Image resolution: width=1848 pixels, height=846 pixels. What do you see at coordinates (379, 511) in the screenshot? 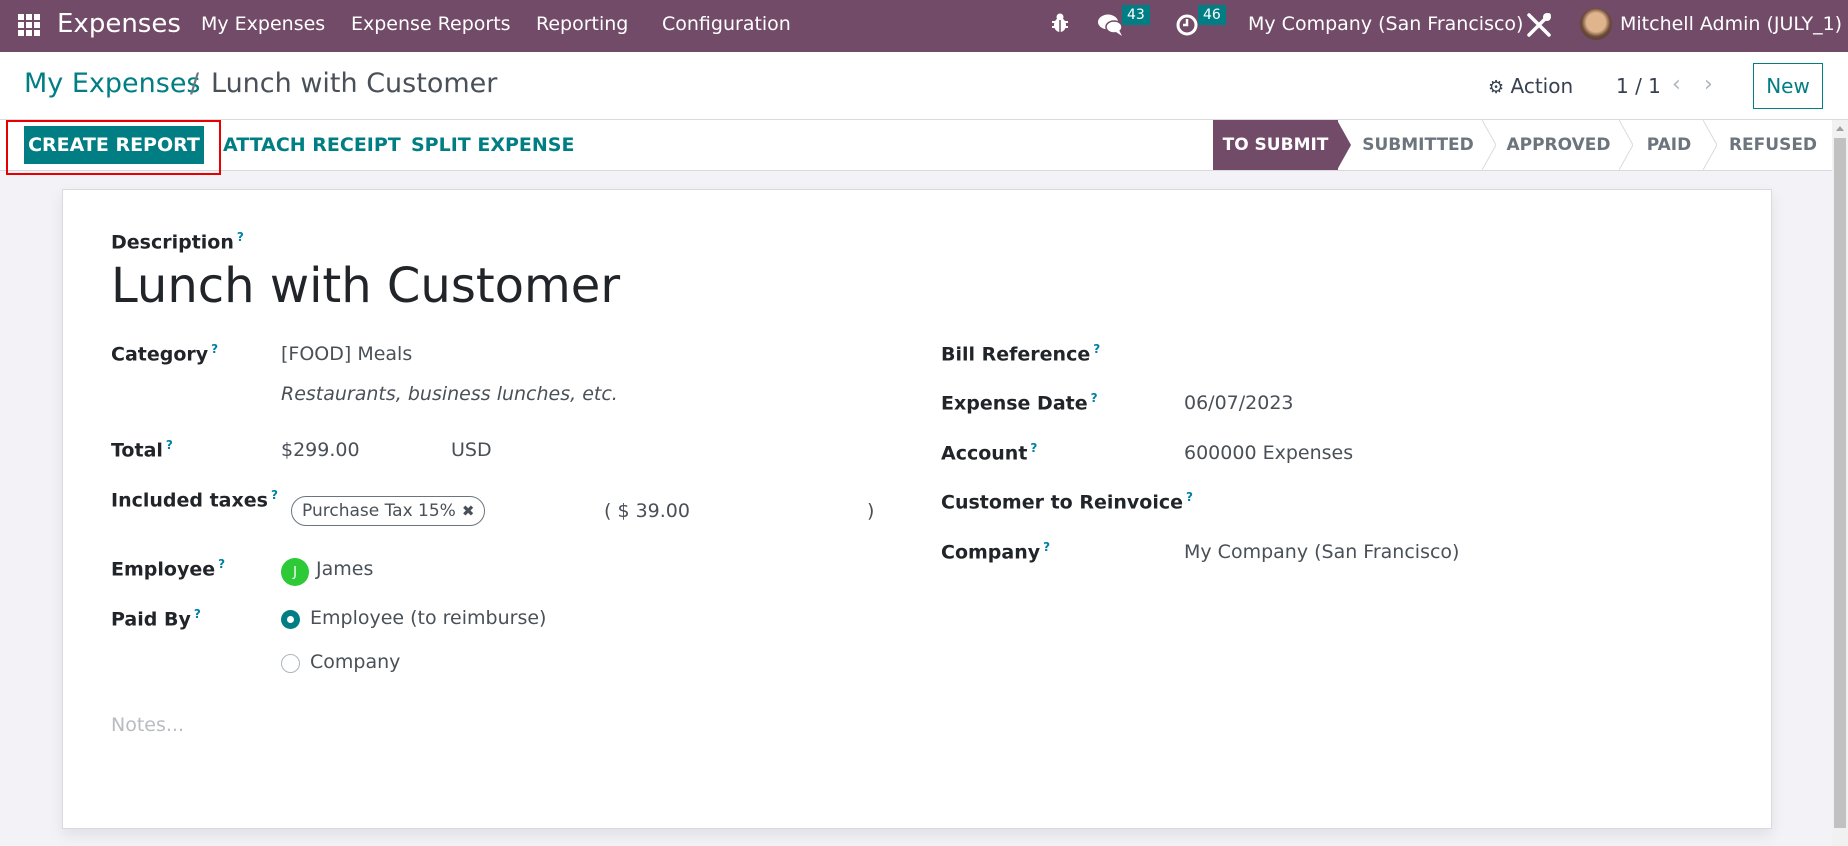
I see `tax-tag-label: Purchase Tax 15%` at bounding box center [379, 511].